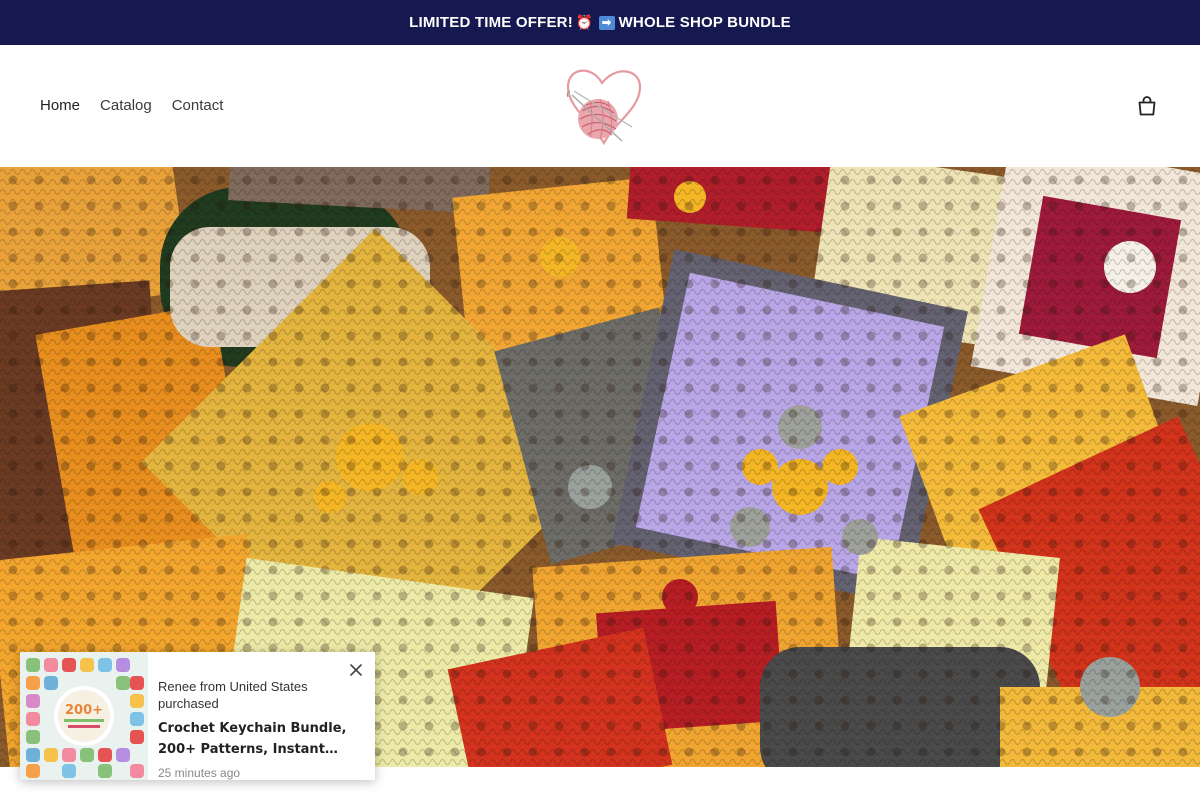  I want to click on heart-yarn-ball-logo, so click(604, 105).